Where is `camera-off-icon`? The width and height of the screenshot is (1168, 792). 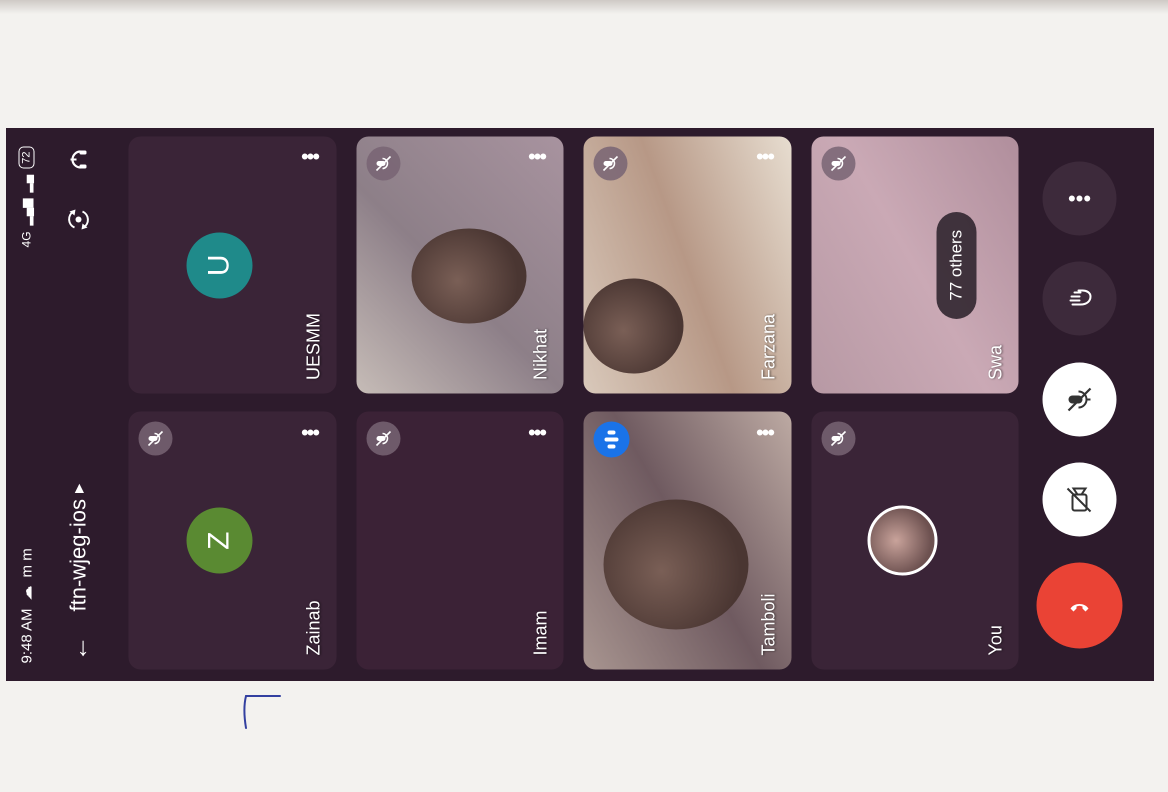
camera-off-icon is located at coordinates (1078, 499).